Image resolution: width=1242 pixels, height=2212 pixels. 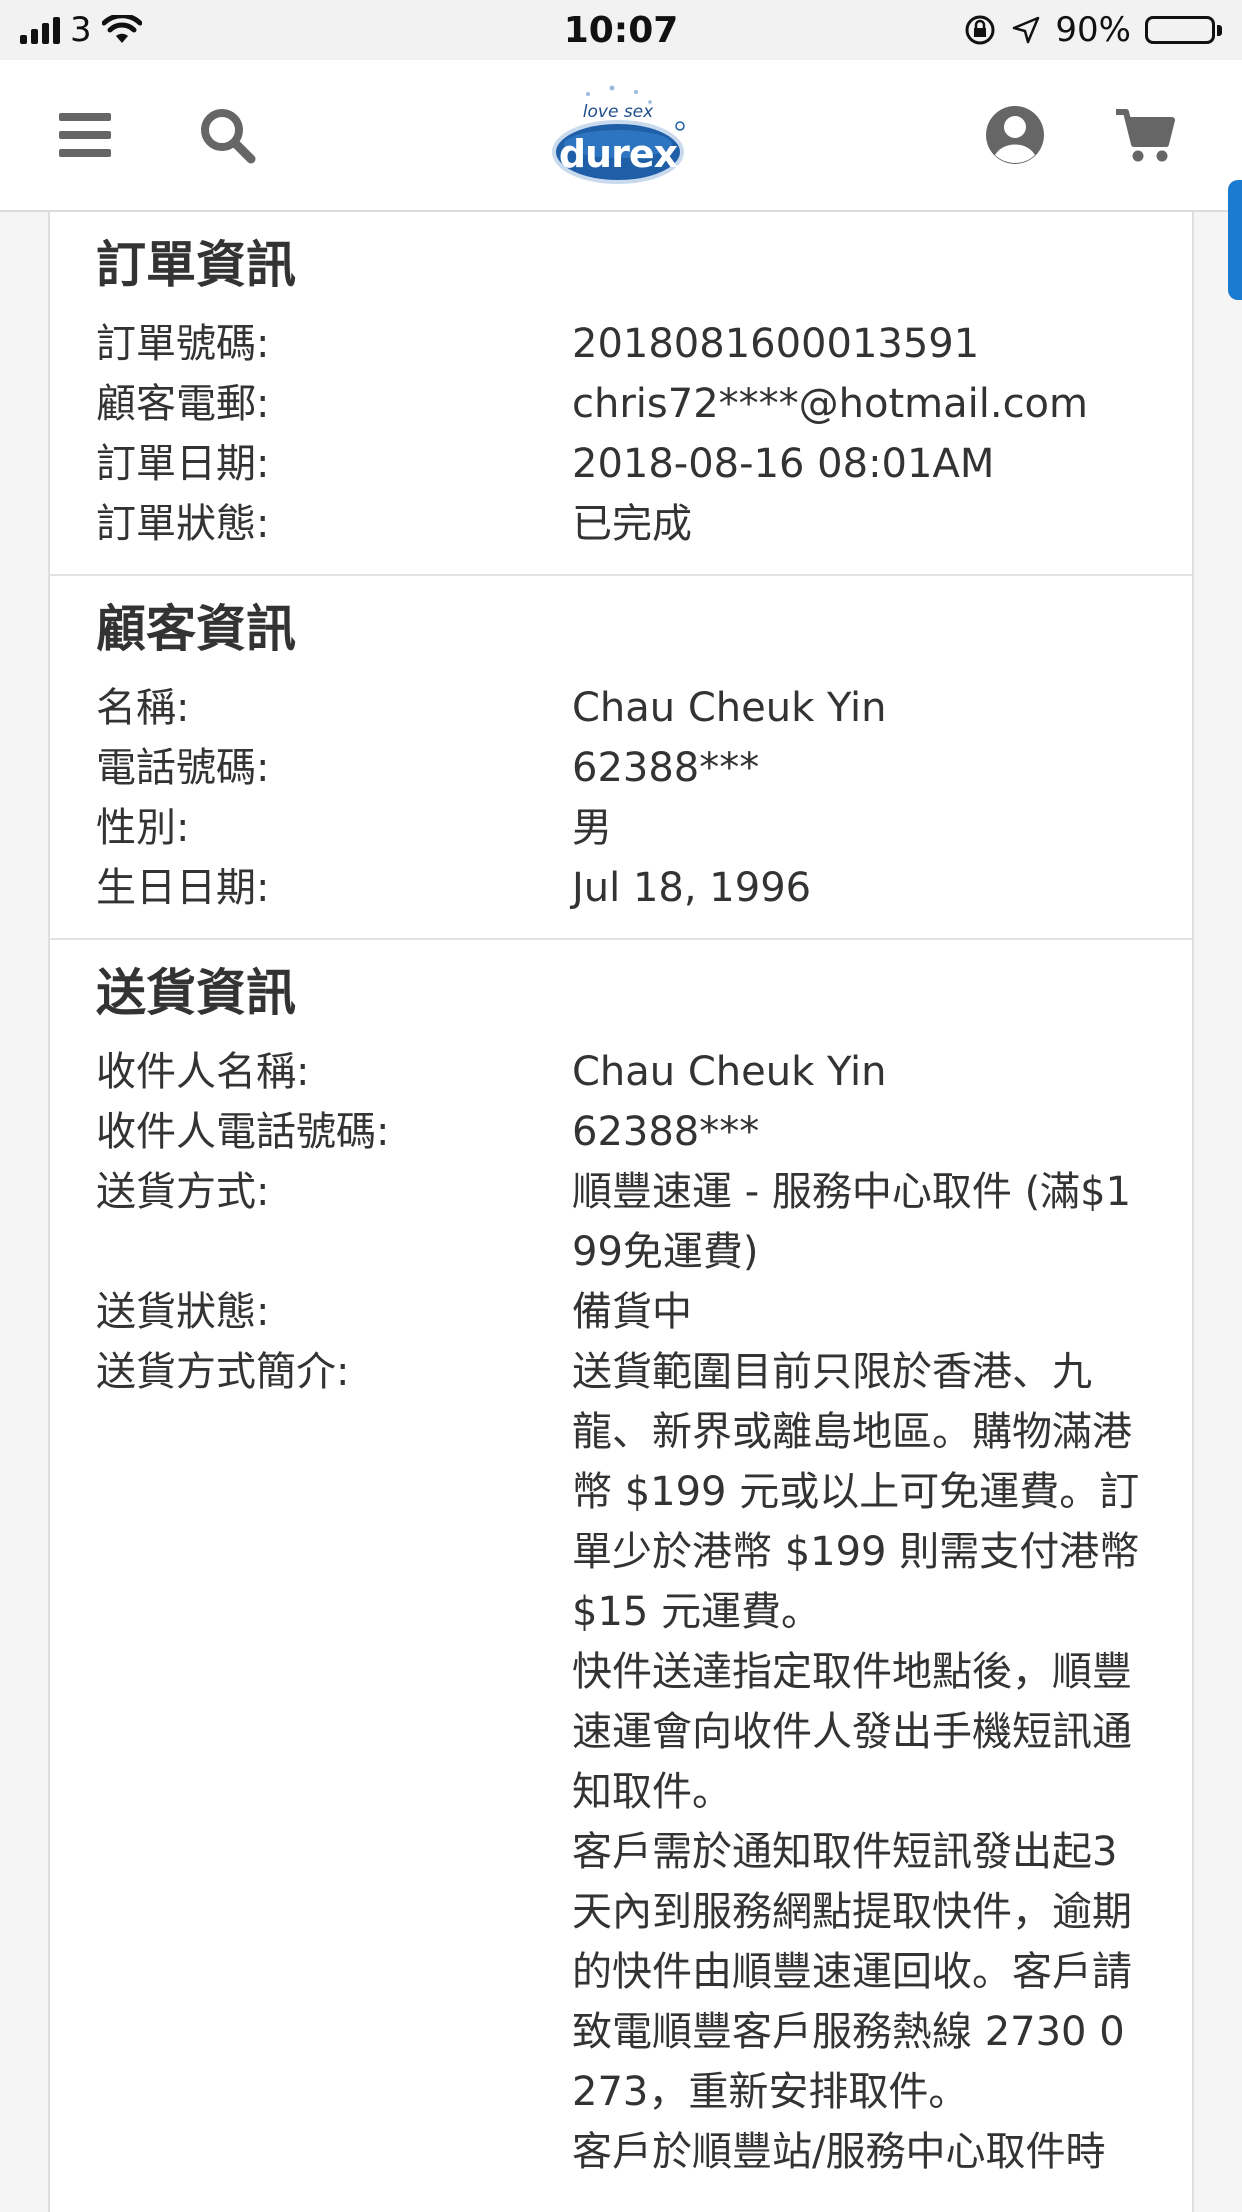 What do you see at coordinates (729, 708) in the screenshot?
I see `name-value: Chau Cheuk Yin` at bounding box center [729, 708].